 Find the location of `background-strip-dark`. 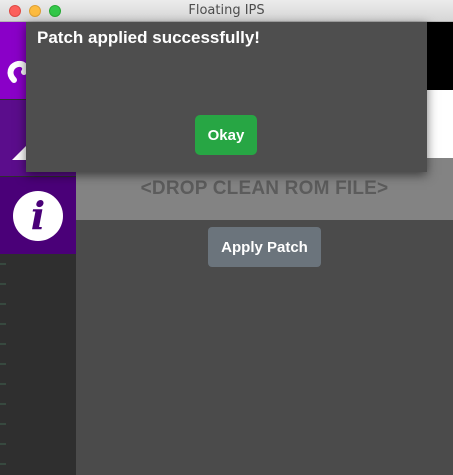

background-strip-dark is located at coordinates (438, 56).